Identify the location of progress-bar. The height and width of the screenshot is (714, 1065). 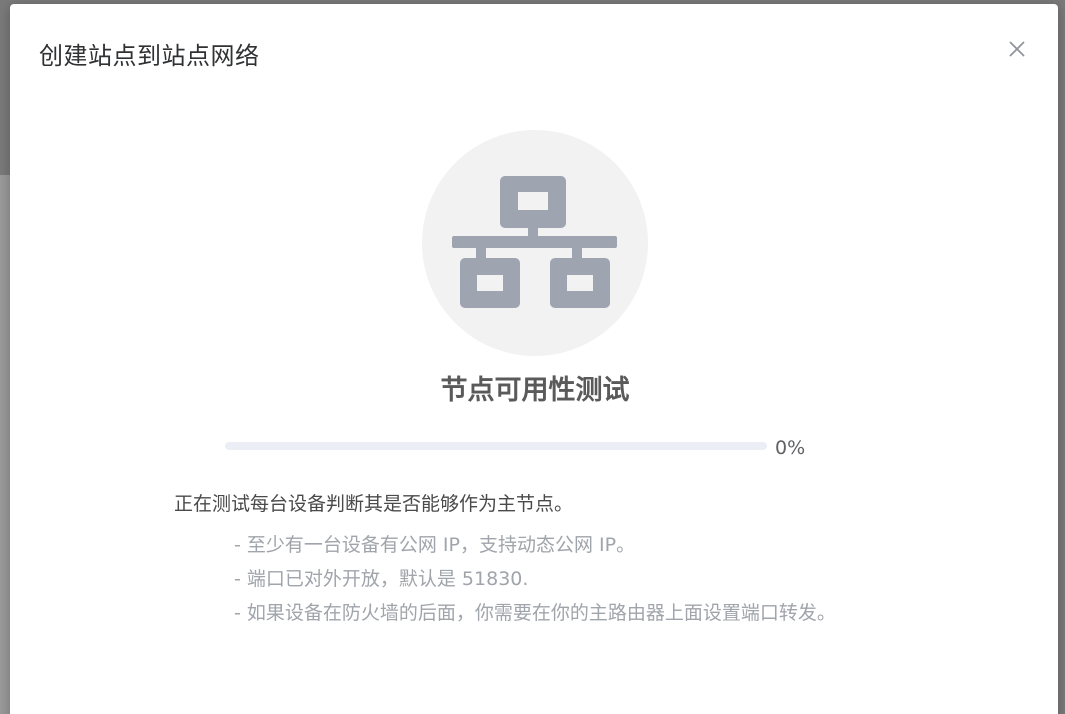
(496, 446).